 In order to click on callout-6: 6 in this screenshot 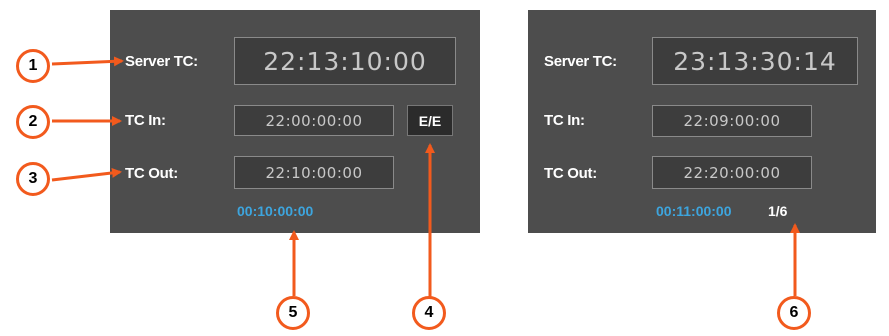, I will do `click(794, 313)`.